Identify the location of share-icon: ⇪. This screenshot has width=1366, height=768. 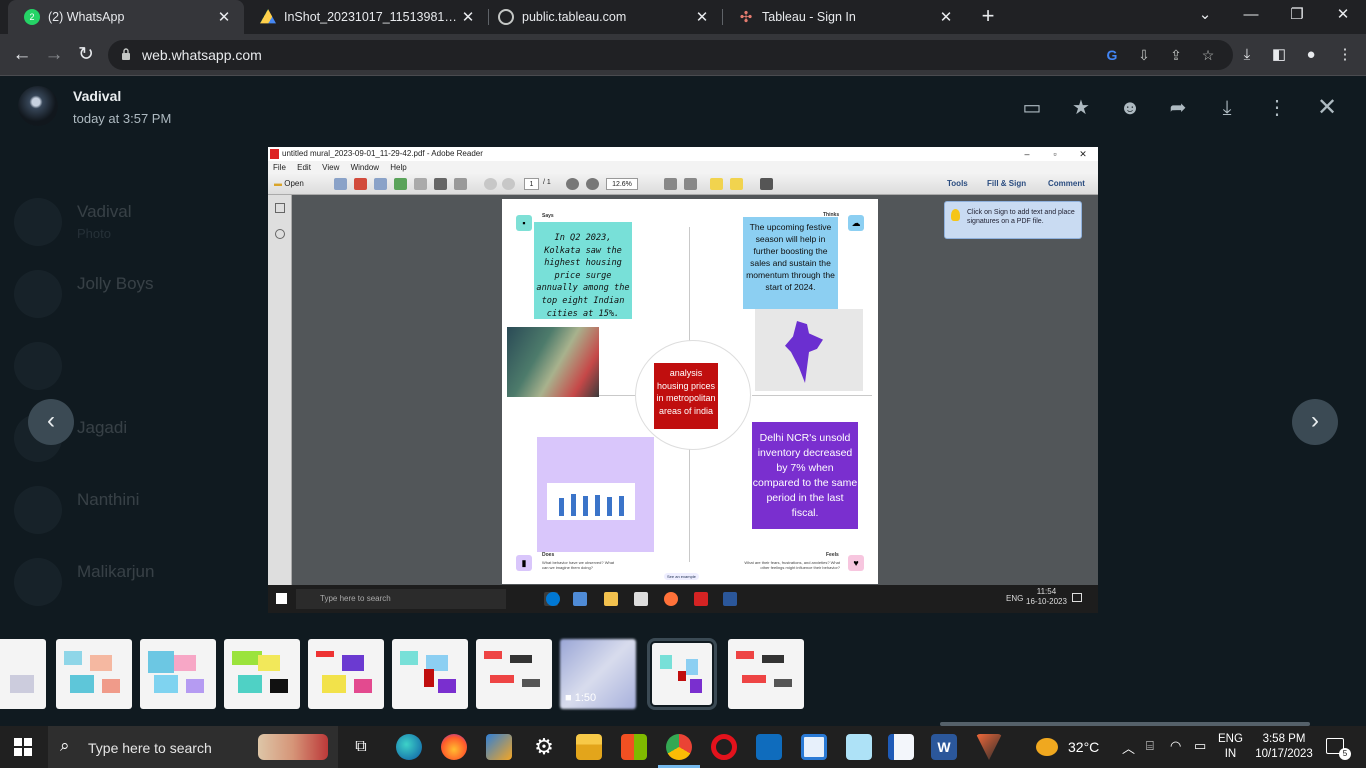
(1176, 55).